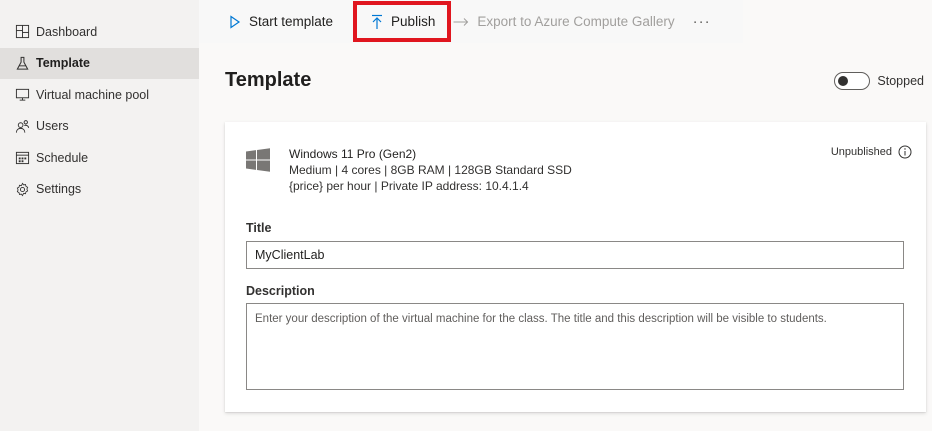 This screenshot has height=431, width=932. I want to click on sidebar-item-virtual-machine-pool: Virtual machine pool, so click(99, 94).